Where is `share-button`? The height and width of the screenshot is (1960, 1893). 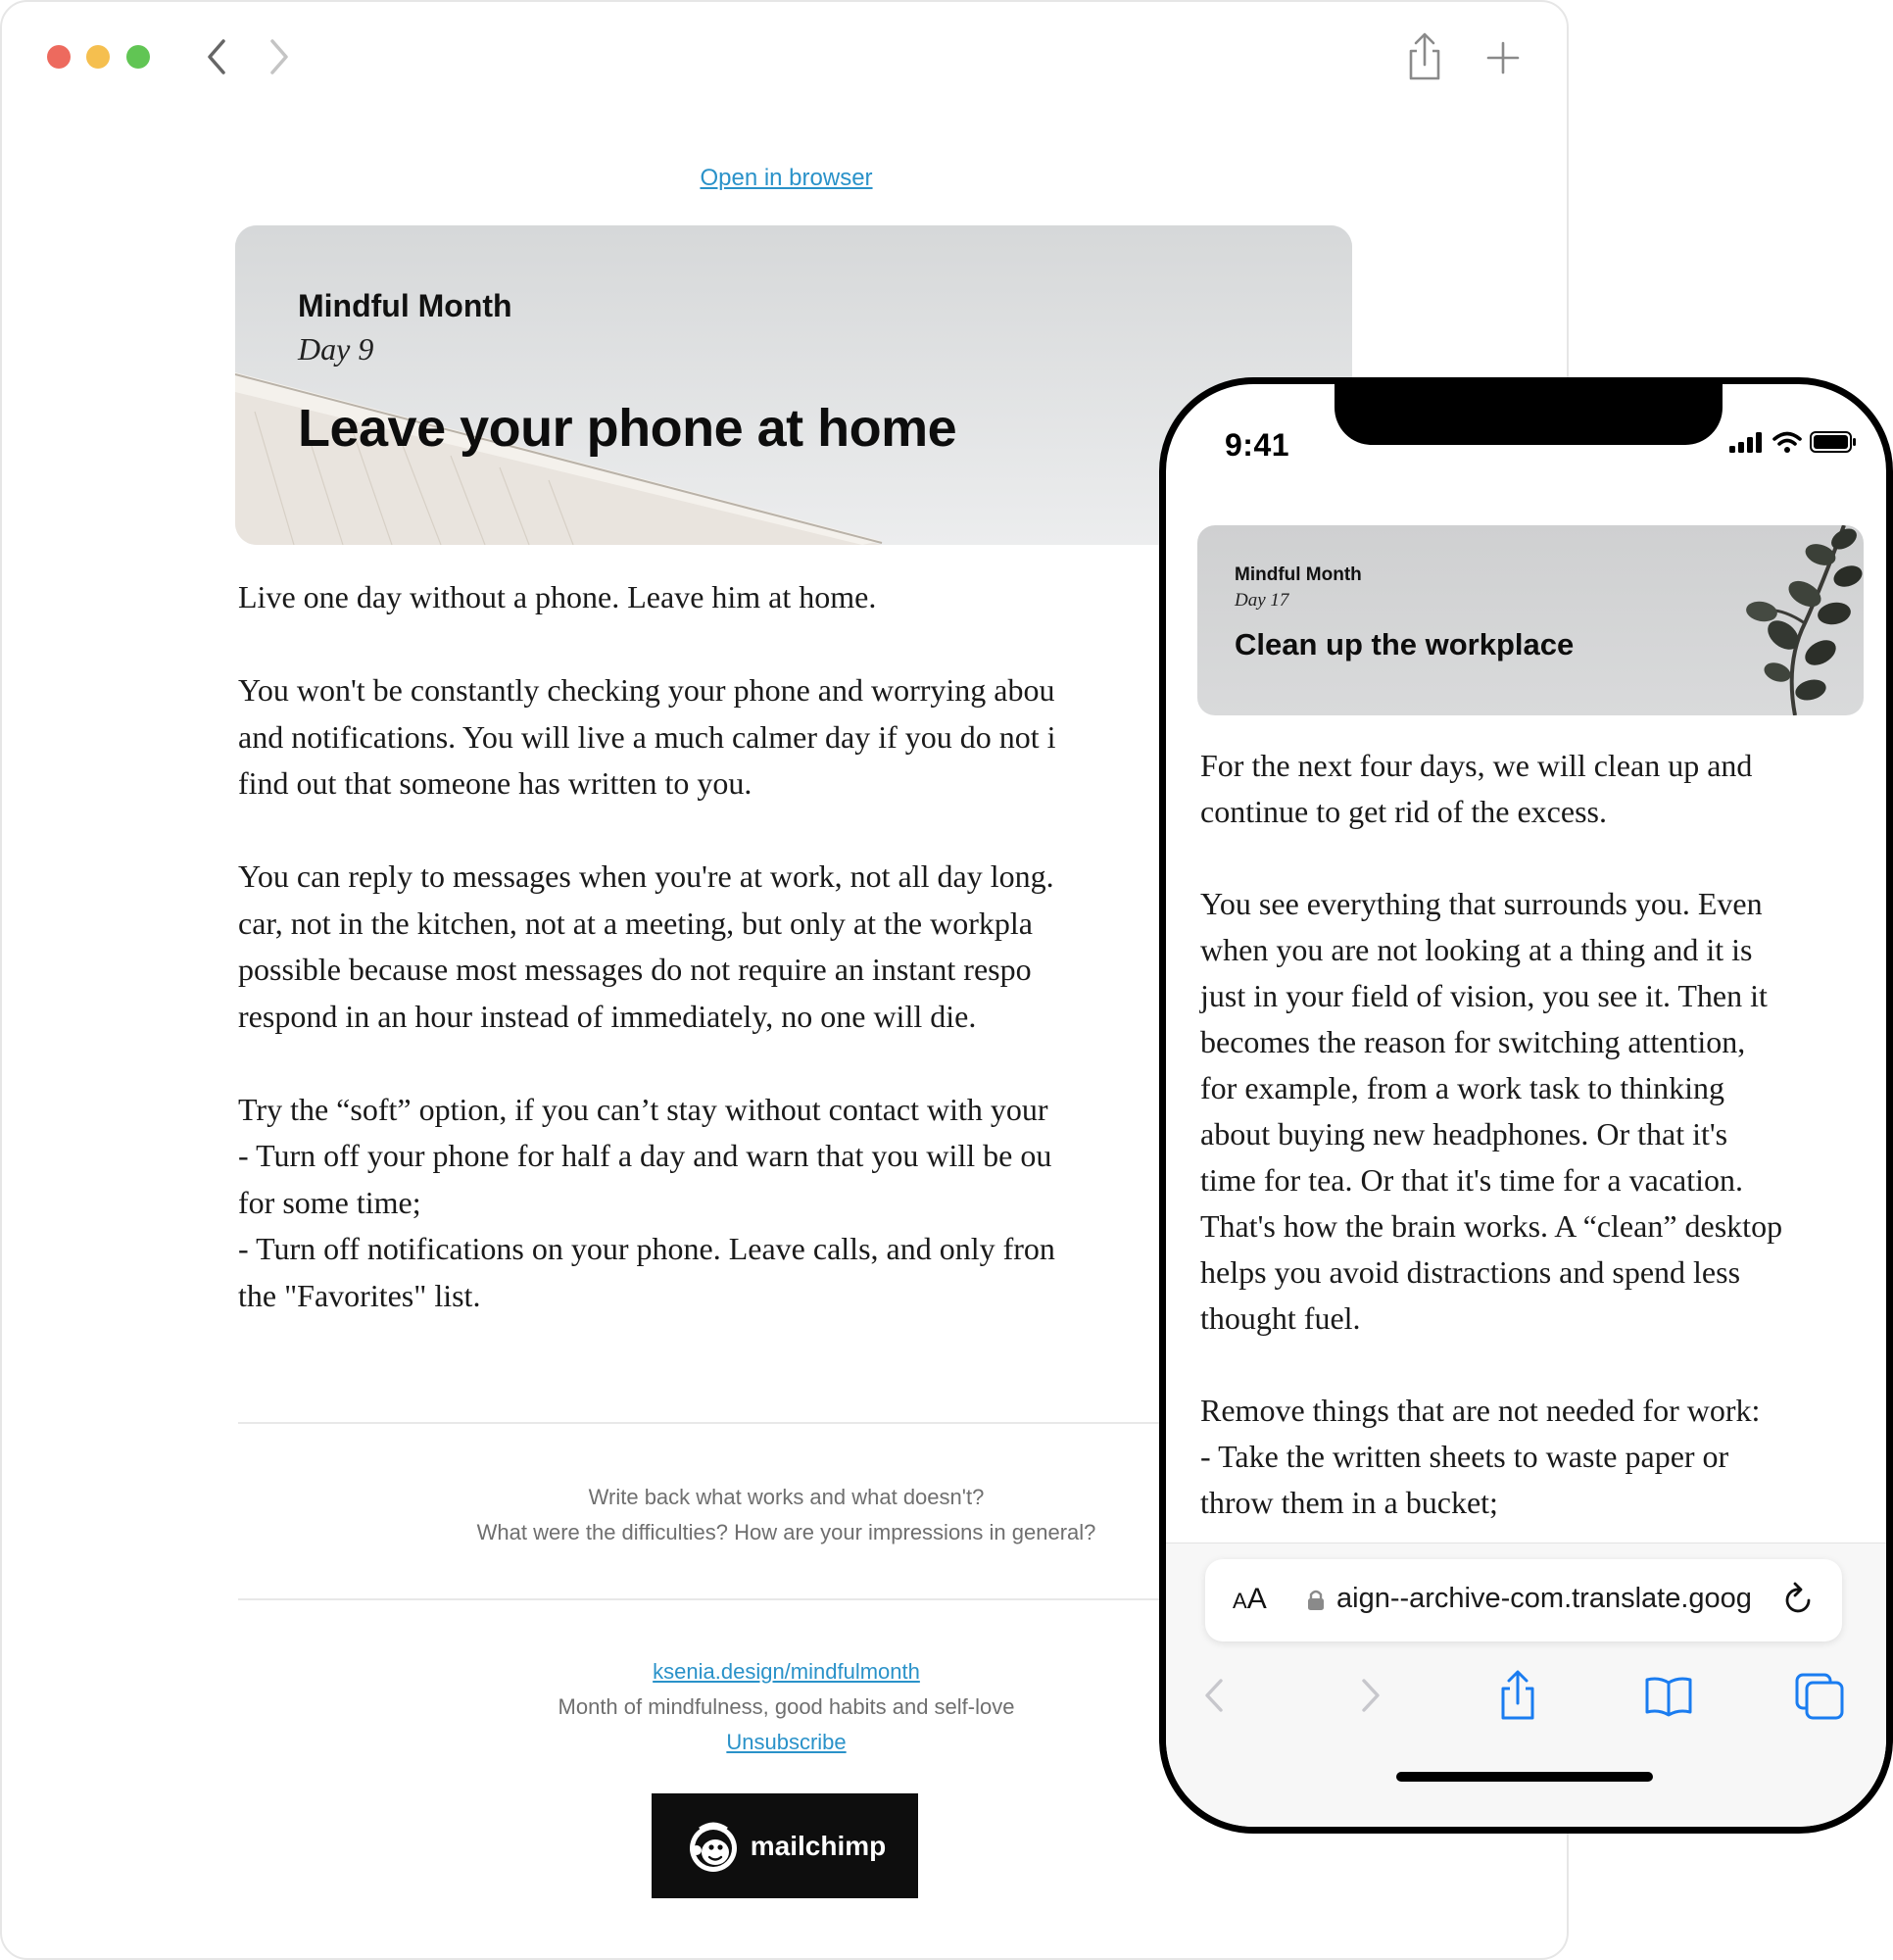
share-button is located at coordinates (1424, 56).